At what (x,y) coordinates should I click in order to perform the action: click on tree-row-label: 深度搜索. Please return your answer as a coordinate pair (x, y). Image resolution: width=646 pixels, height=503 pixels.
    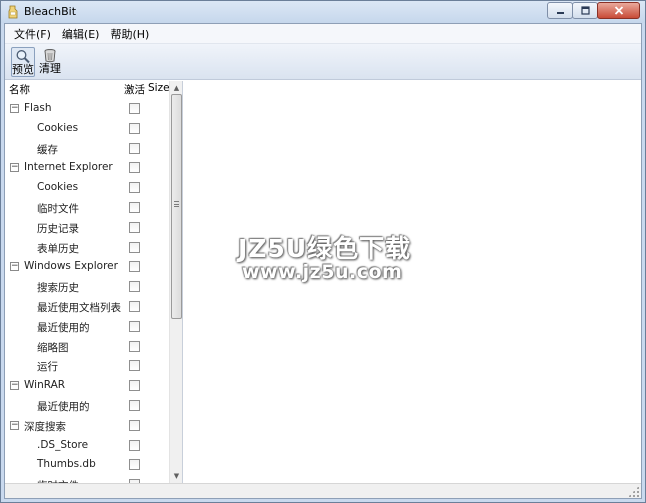
    Looking at the image, I should click on (45, 426).